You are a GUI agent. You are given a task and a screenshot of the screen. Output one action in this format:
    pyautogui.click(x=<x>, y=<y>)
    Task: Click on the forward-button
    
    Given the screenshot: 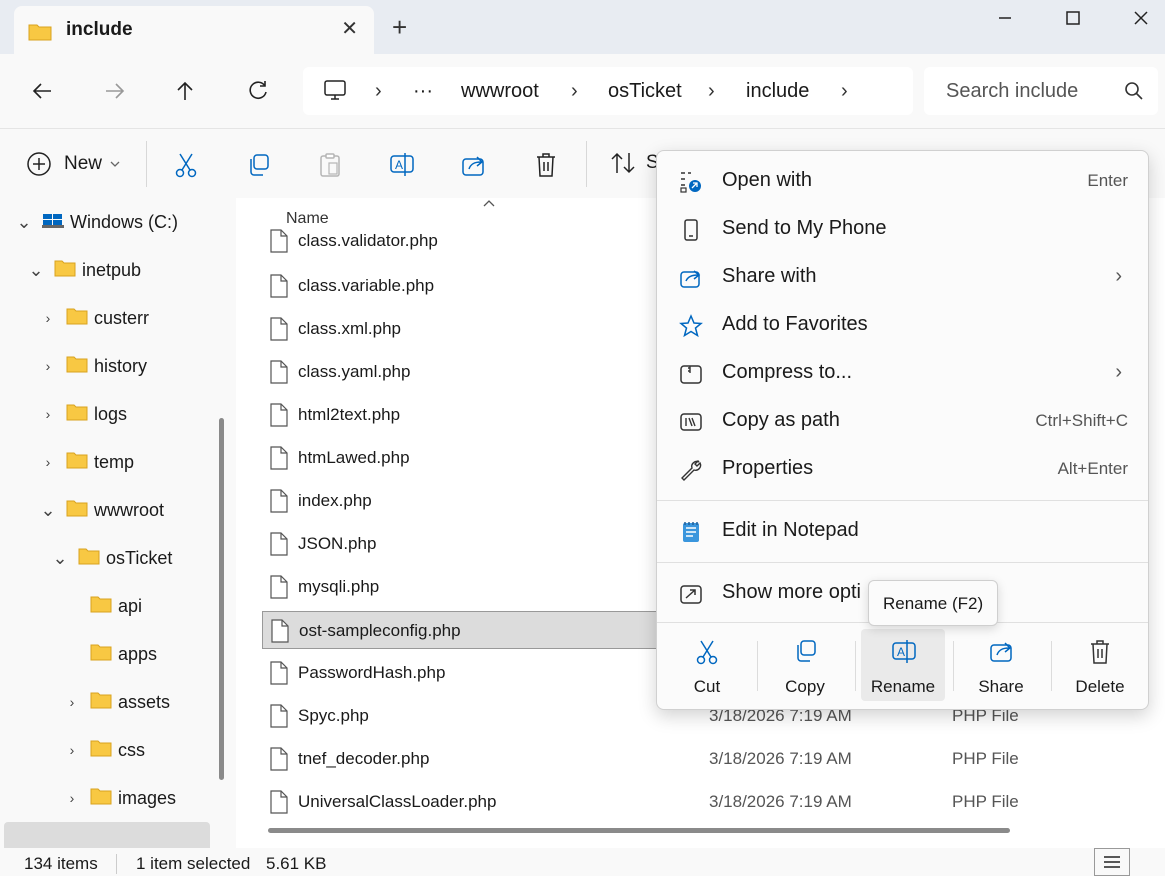 What is the action you would take?
    pyautogui.click(x=115, y=91)
    